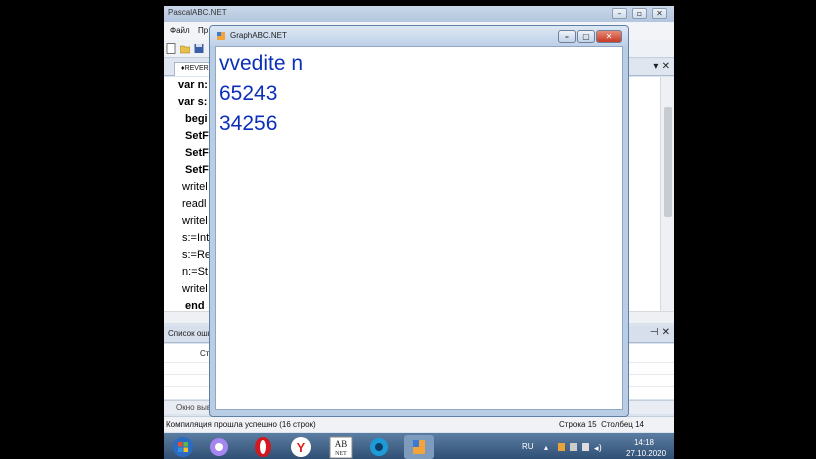 The width and height of the screenshot is (816, 459). What do you see at coordinates (171, 48) in the screenshot?
I see `new-file-icon` at bounding box center [171, 48].